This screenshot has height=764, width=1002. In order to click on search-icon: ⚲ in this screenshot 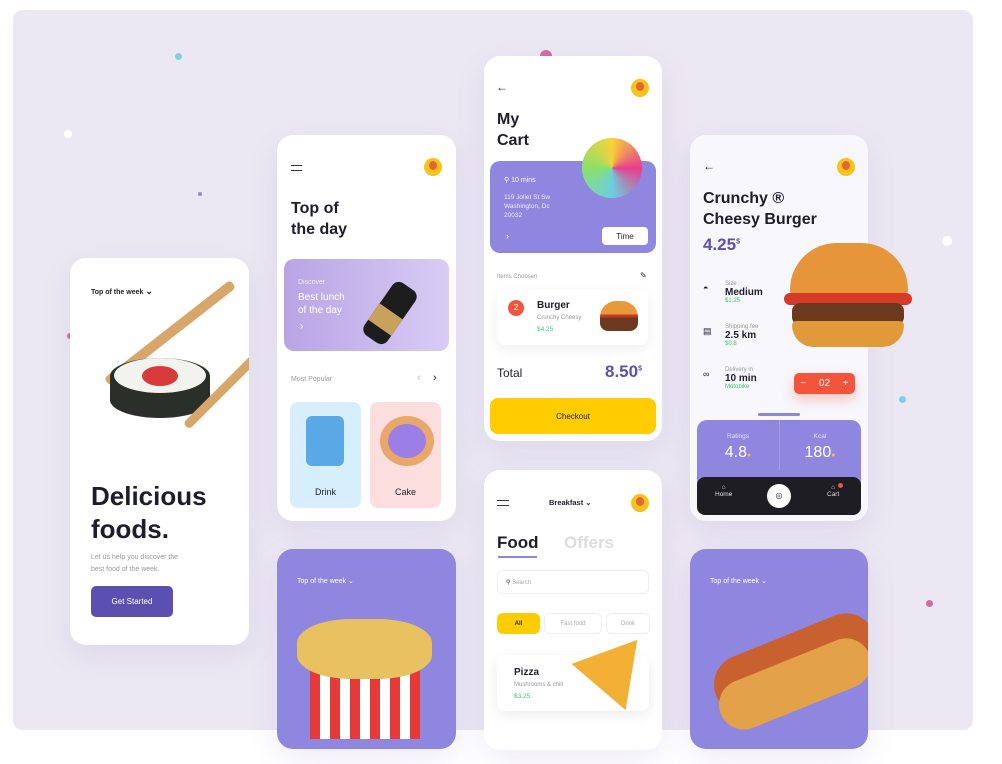, I will do `click(508, 583)`.